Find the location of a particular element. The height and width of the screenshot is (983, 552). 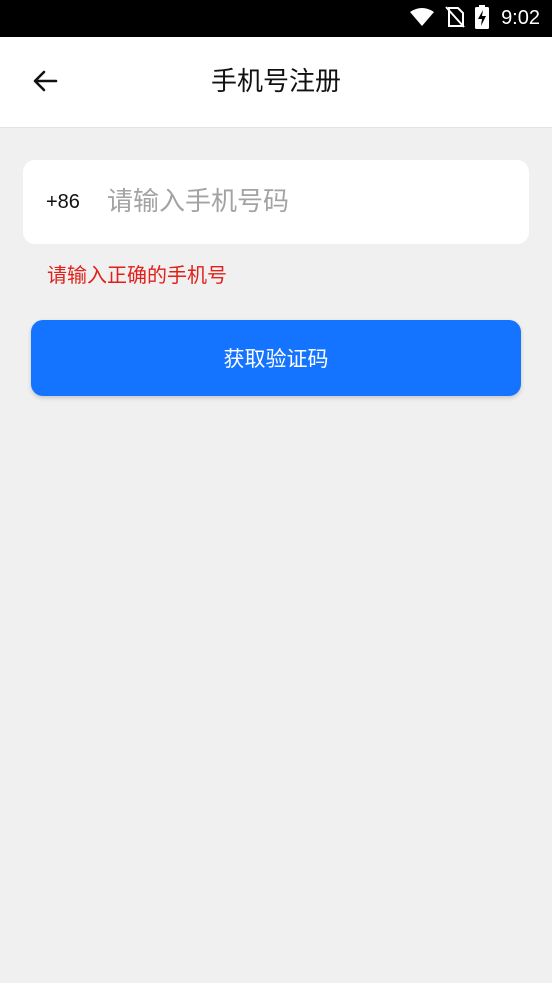

country-code: +86 is located at coordinates (63, 202).